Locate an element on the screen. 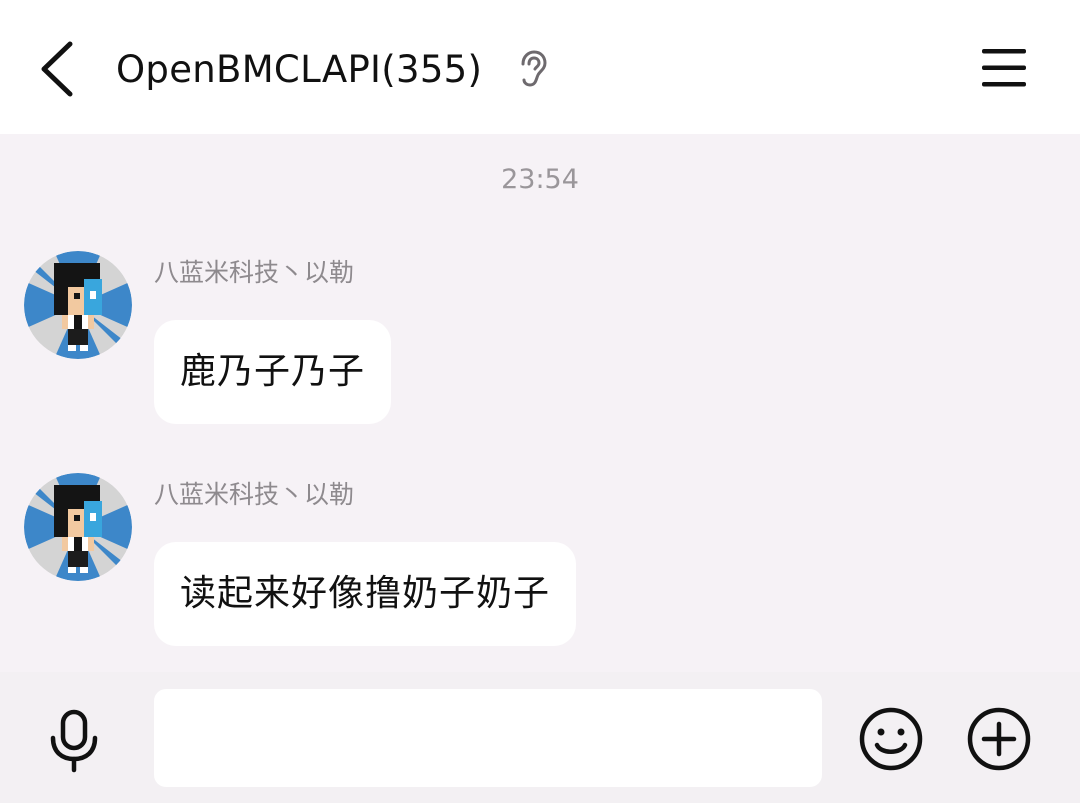 This screenshot has height=803, width=1080. chevron-left-icon is located at coordinates (57, 69).